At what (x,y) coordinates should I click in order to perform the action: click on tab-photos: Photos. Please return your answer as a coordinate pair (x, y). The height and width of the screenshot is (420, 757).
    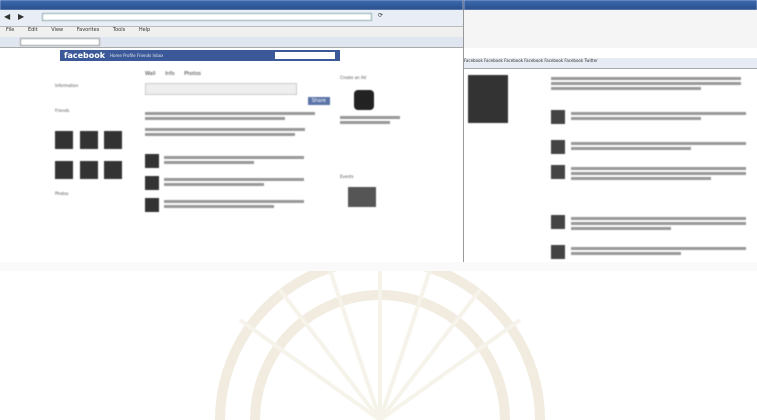
    Looking at the image, I should click on (192, 74).